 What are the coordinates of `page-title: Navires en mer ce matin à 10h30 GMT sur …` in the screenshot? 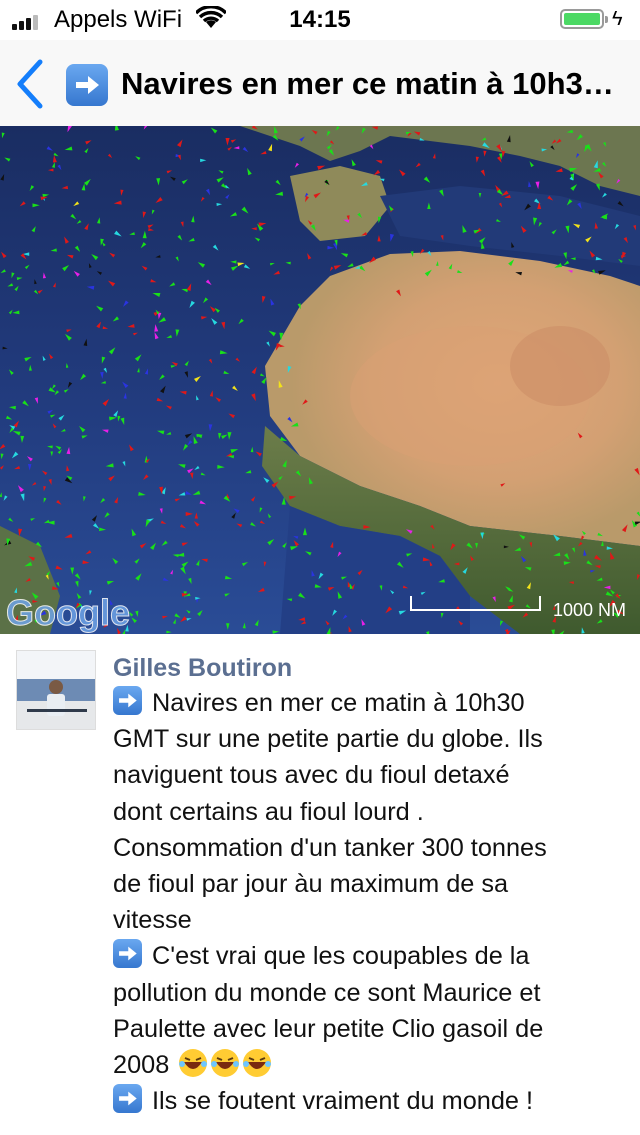 It's located at (371, 83).